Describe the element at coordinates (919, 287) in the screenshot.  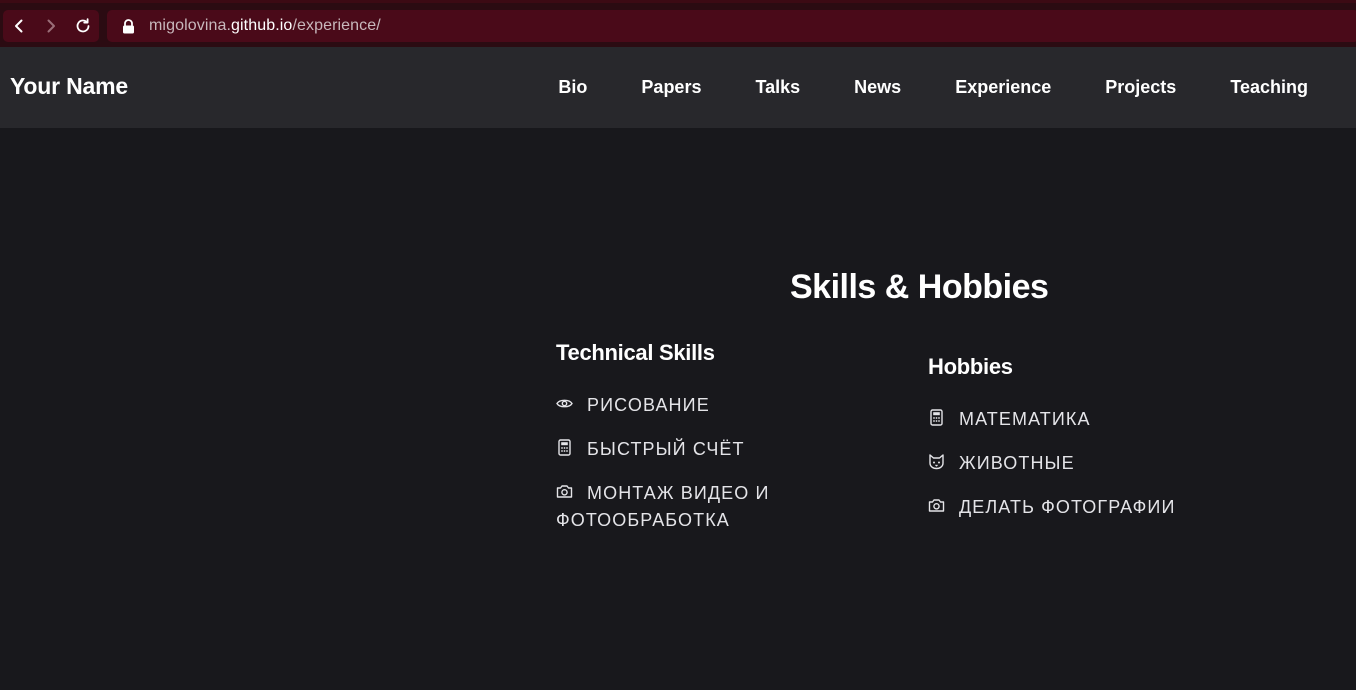
I see `section-title: Skills & Hobbies` at that location.